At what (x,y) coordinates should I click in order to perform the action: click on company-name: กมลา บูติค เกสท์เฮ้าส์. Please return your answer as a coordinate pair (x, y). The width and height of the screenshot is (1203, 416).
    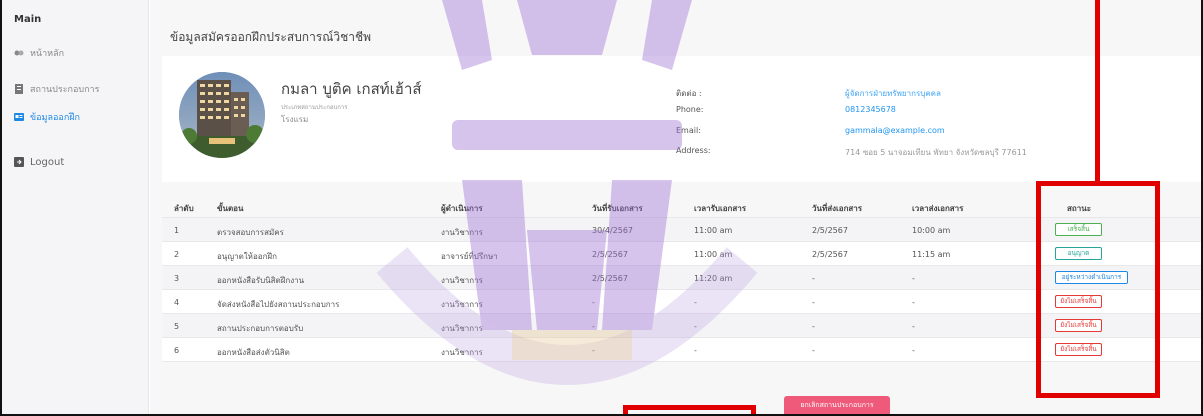
    Looking at the image, I should click on (351, 89).